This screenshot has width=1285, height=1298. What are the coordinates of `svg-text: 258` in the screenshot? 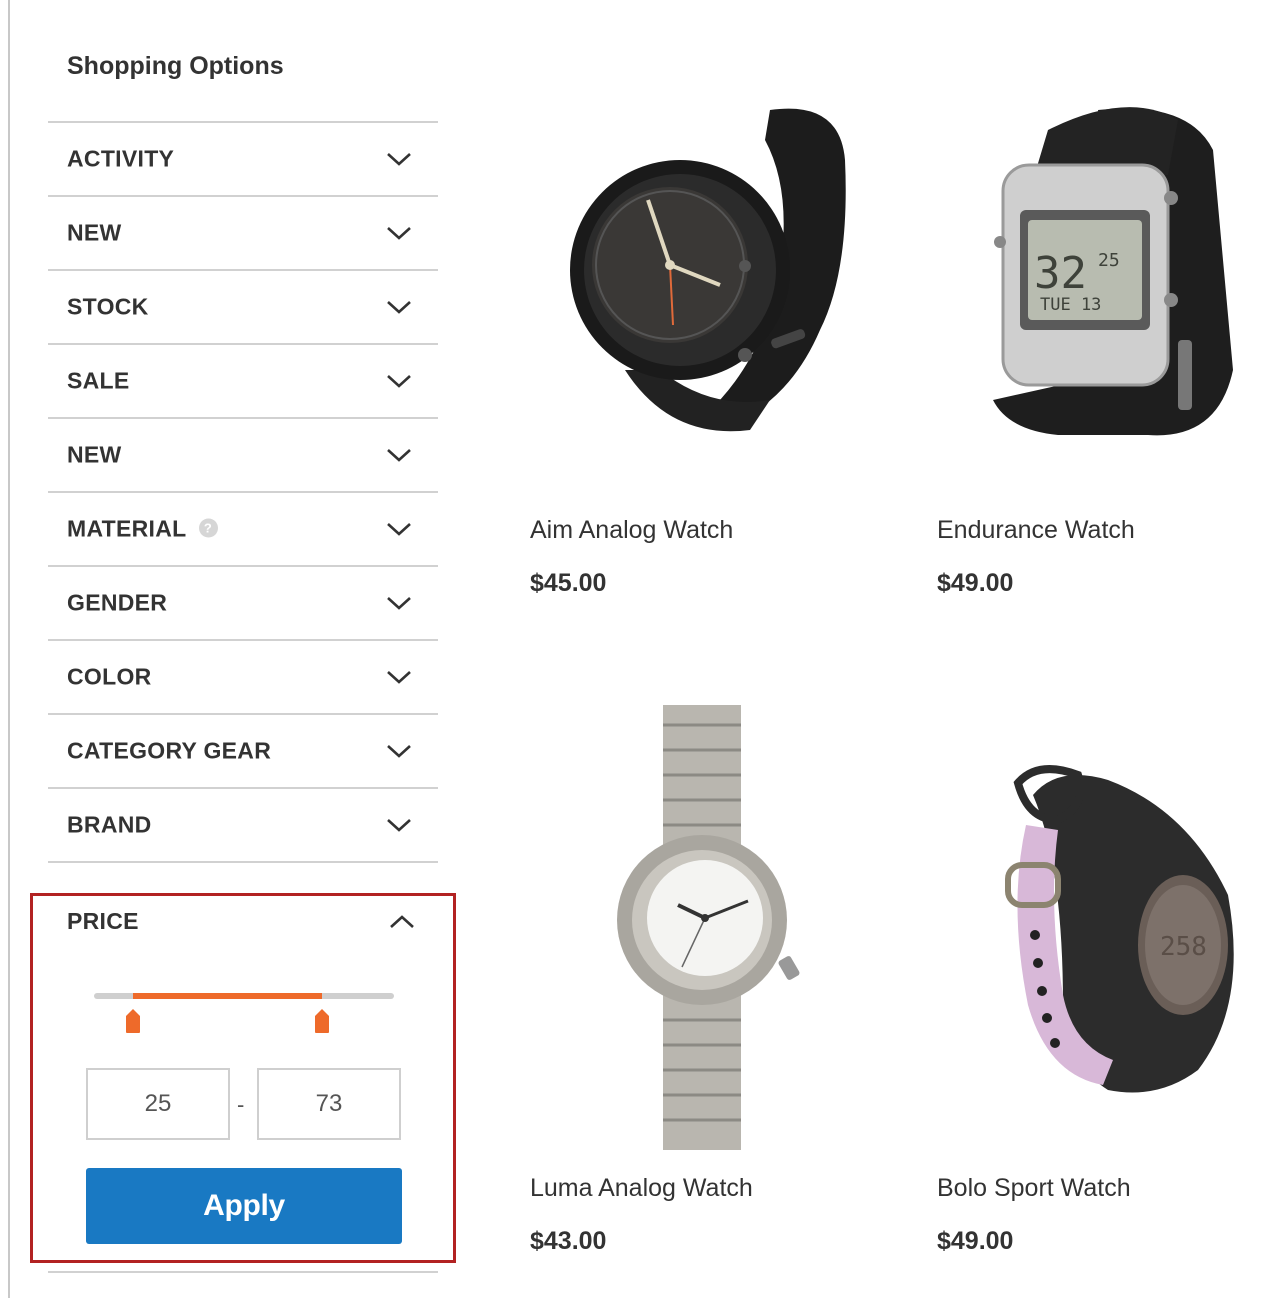 It's located at (1183, 947).